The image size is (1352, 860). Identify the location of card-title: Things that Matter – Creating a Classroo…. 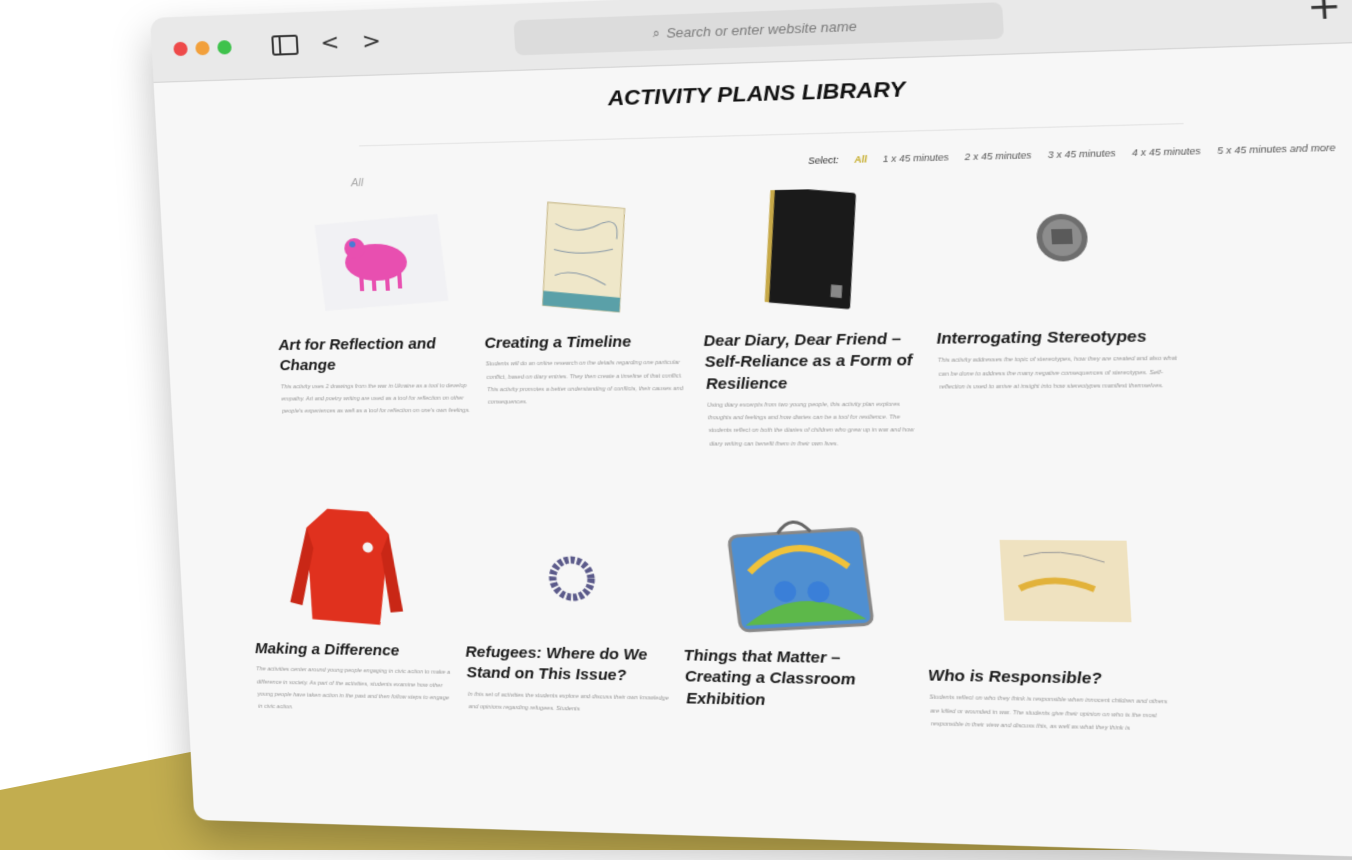
(795, 680).